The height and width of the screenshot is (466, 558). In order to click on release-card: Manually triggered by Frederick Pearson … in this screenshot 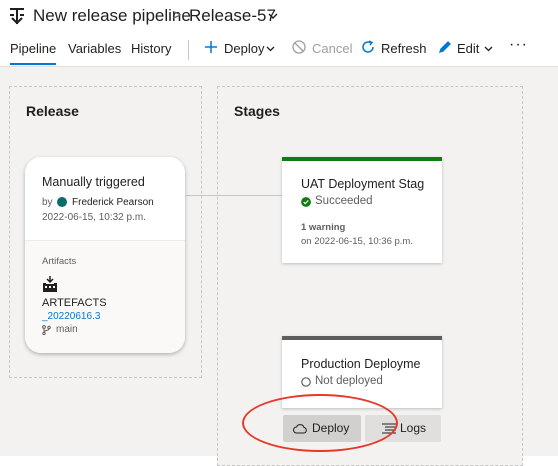, I will do `click(105, 255)`.